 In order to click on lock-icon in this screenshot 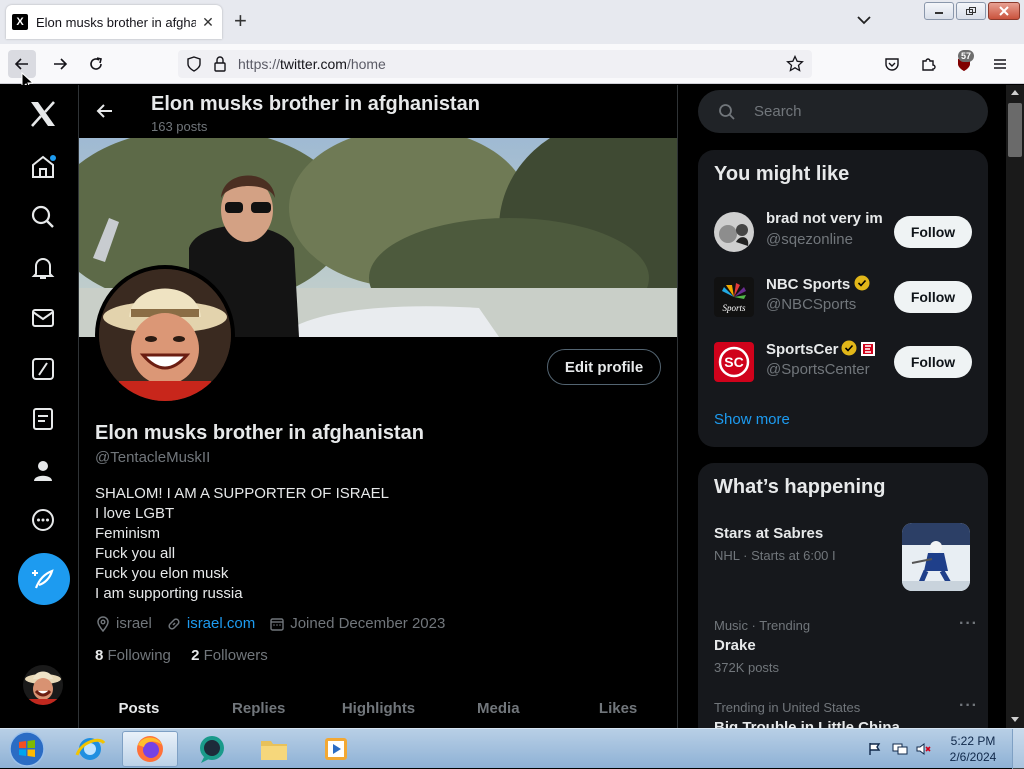, I will do `click(220, 64)`.